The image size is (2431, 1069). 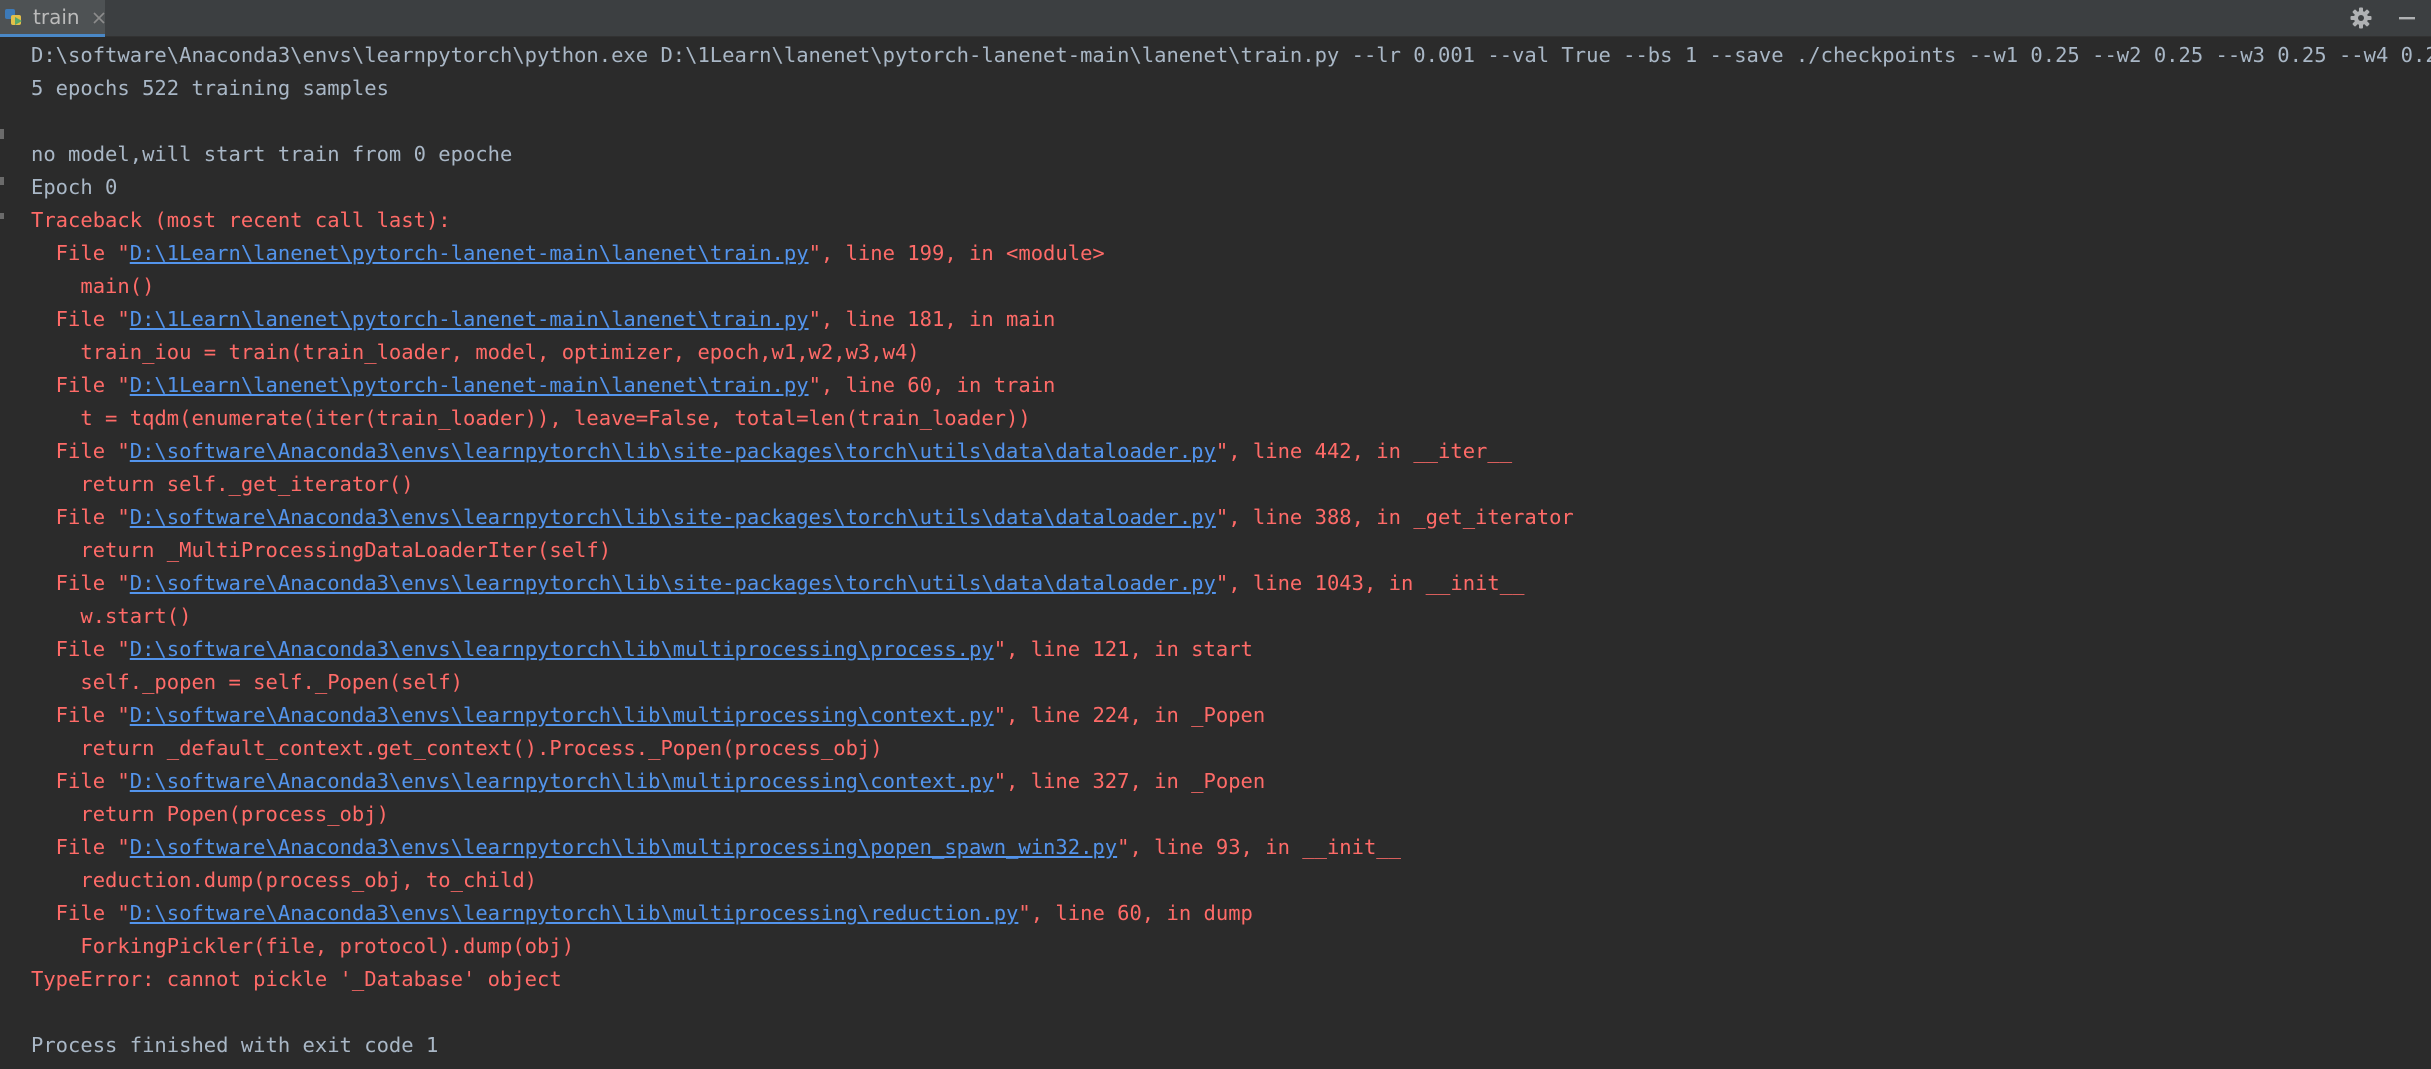 I want to click on console-text: w.start(), so click(x=111, y=616).